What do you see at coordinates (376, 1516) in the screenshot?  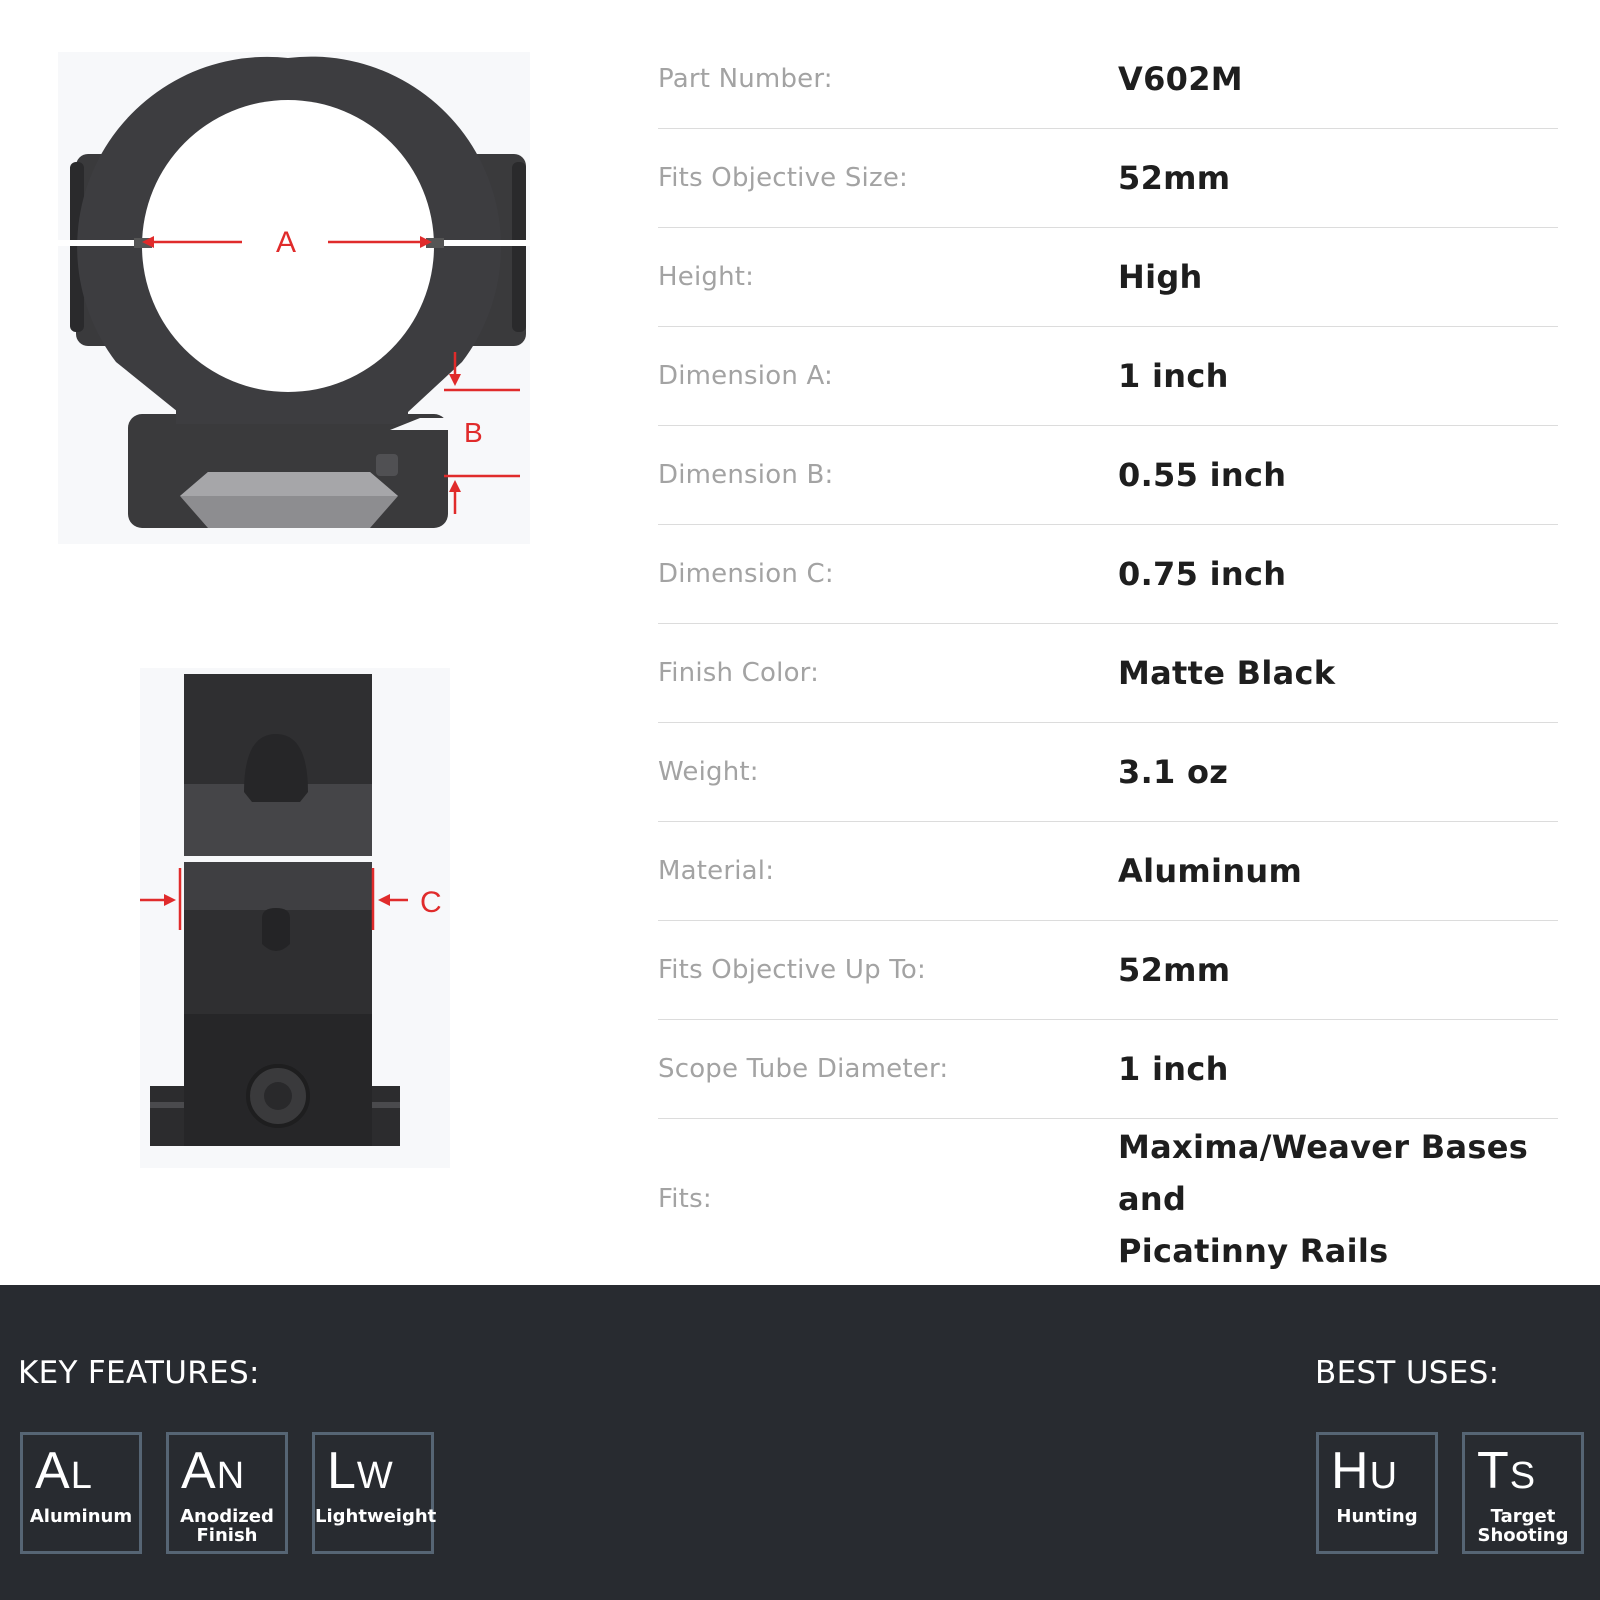 I see `feature-name: Lightweight` at bounding box center [376, 1516].